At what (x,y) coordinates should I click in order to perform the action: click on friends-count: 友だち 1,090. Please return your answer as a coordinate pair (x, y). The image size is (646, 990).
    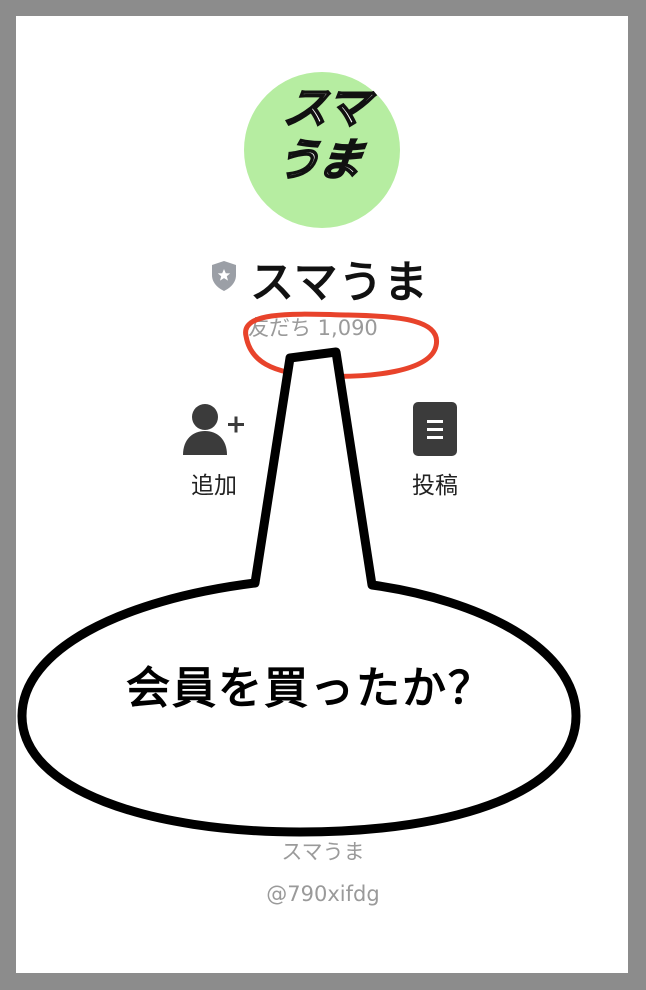
    Looking at the image, I should click on (313, 327).